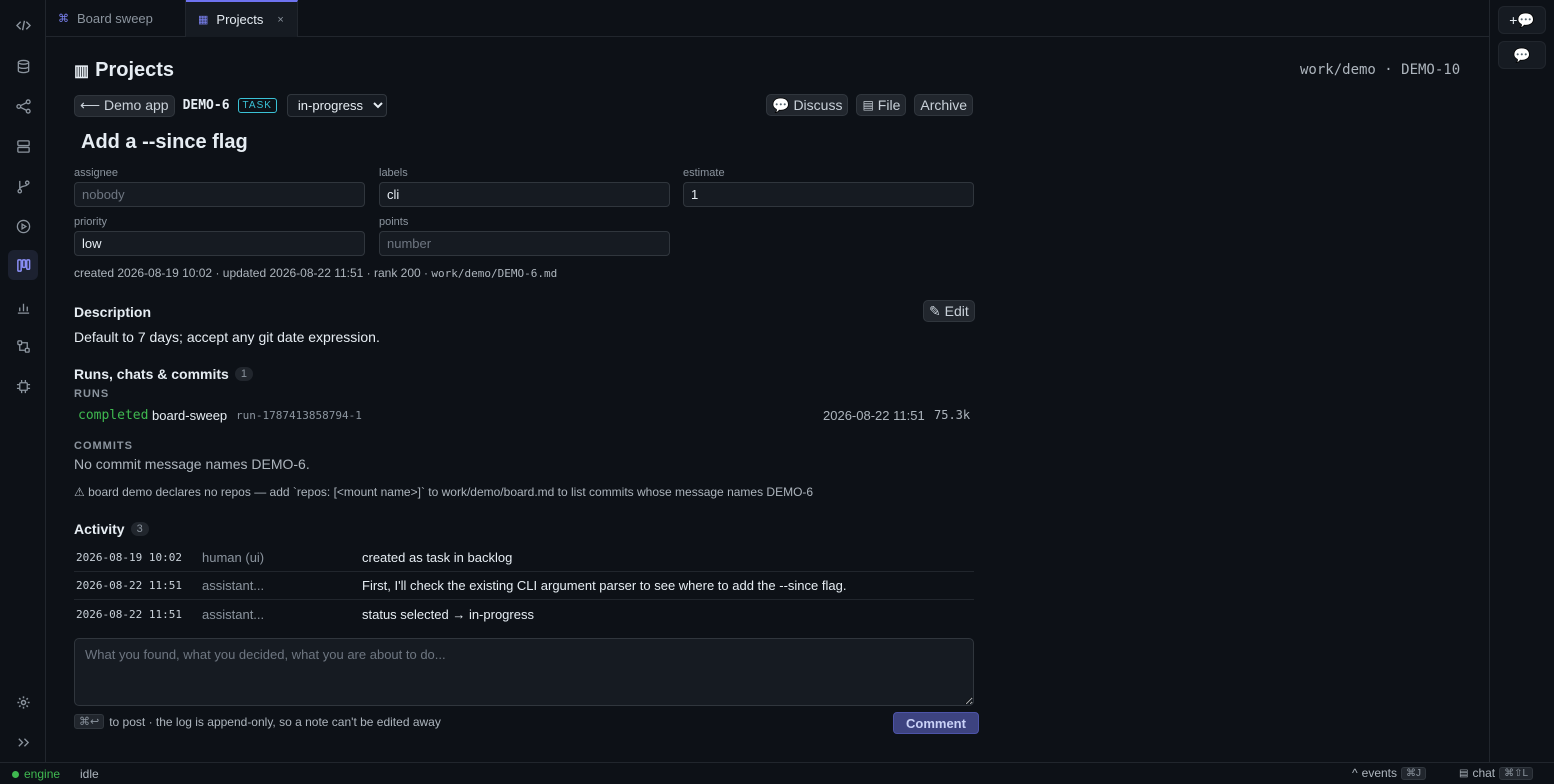 Image resolution: width=1554 pixels, height=784 pixels. I want to click on status-dot-icon, so click(15, 774).